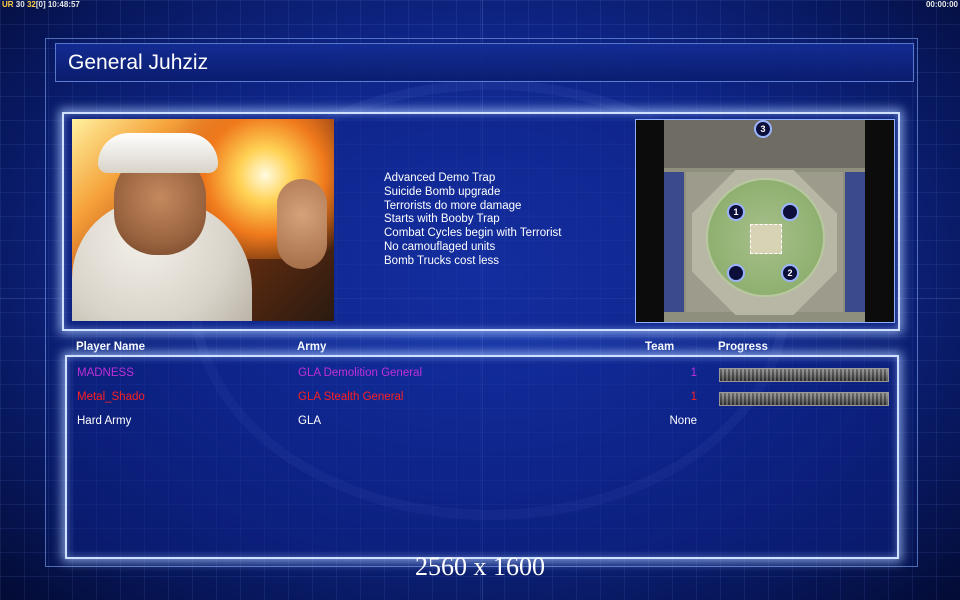 Image resolution: width=960 pixels, height=600 pixels. Describe the element at coordinates (158, 153) in the screenshot. I see `portrait-turban` at that location.